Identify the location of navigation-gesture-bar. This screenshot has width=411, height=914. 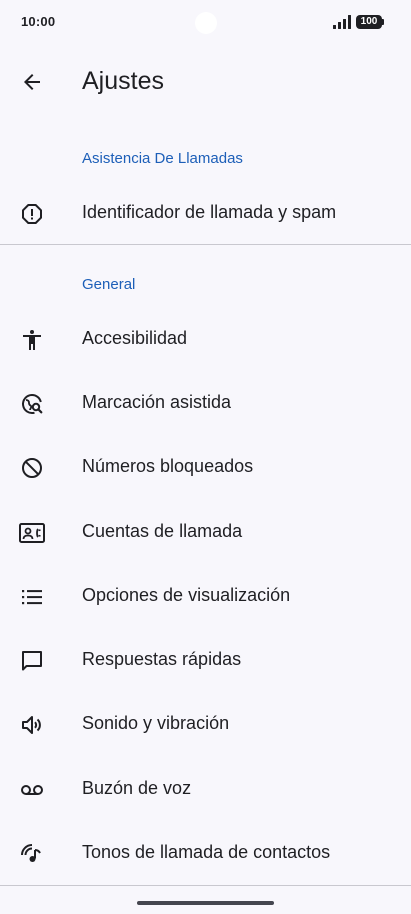
(205, 903).